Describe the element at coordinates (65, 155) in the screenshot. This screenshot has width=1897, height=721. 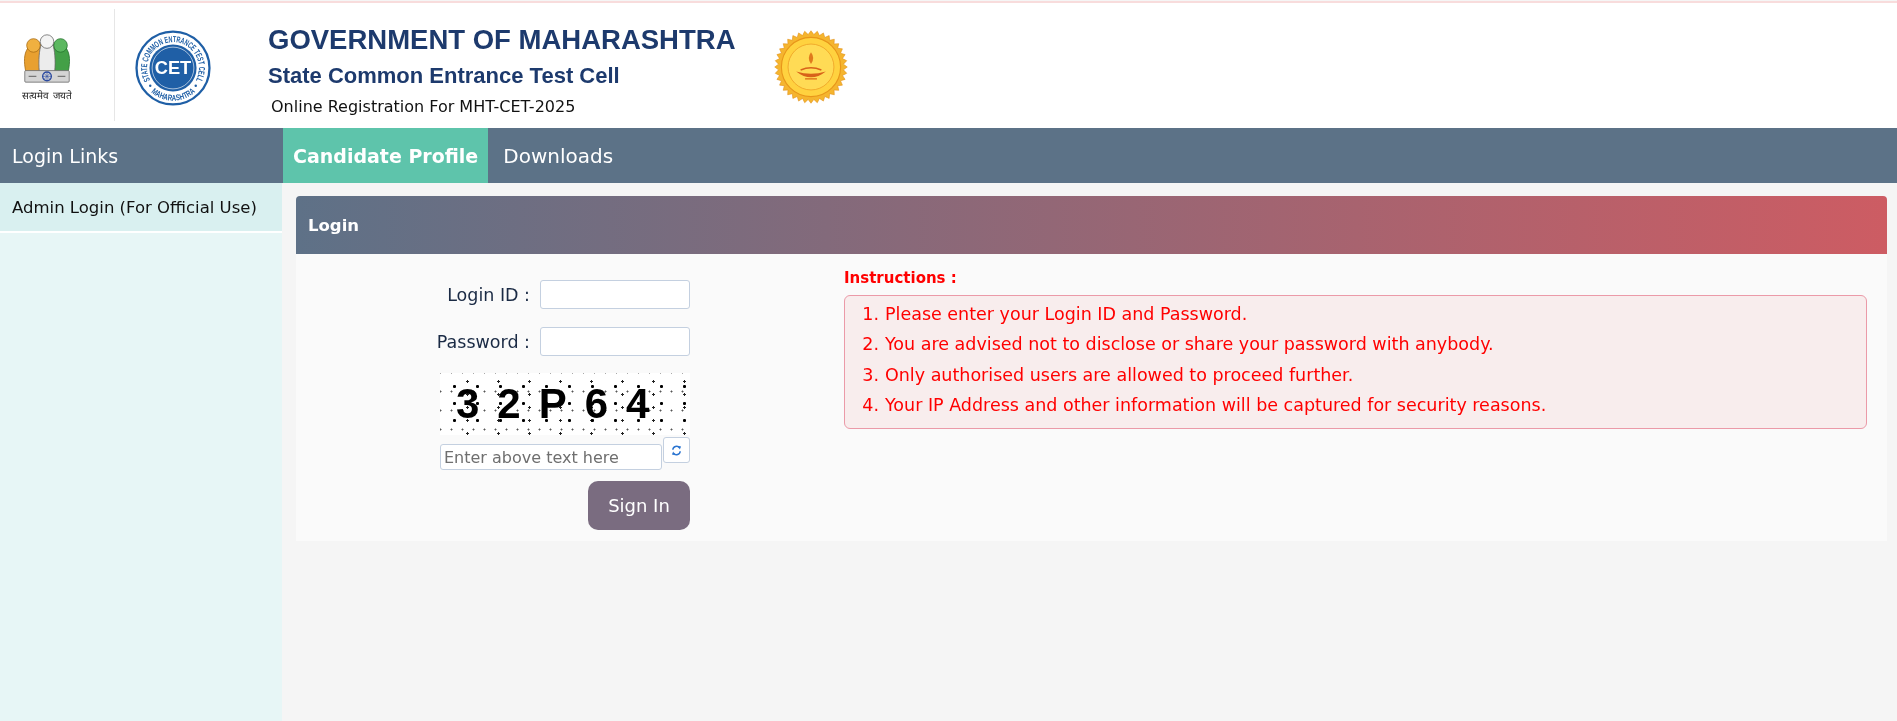
I see `sidebar-title: Login Links` at that location.